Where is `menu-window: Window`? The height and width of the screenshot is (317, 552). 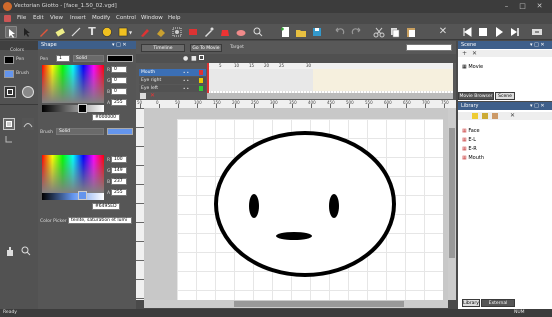
menu-window: Window is located at coordinates (152, 18).